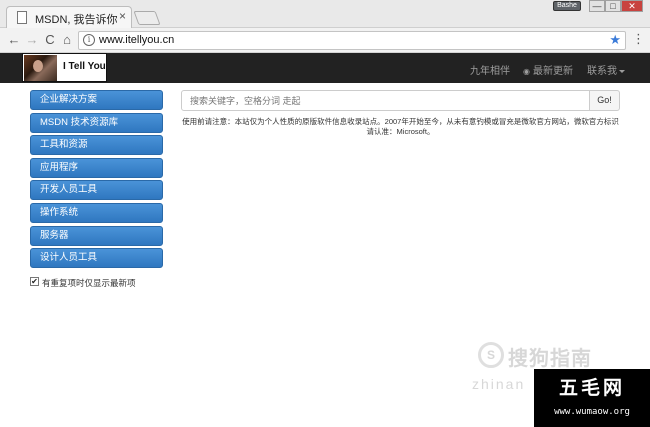 Image resolution: width=650 pixels, height=427 pixels. Describe the element at coordinates (592, 412) in the screenshot. I see `wumao-watermark-url: www.wumaow.org` at that location.